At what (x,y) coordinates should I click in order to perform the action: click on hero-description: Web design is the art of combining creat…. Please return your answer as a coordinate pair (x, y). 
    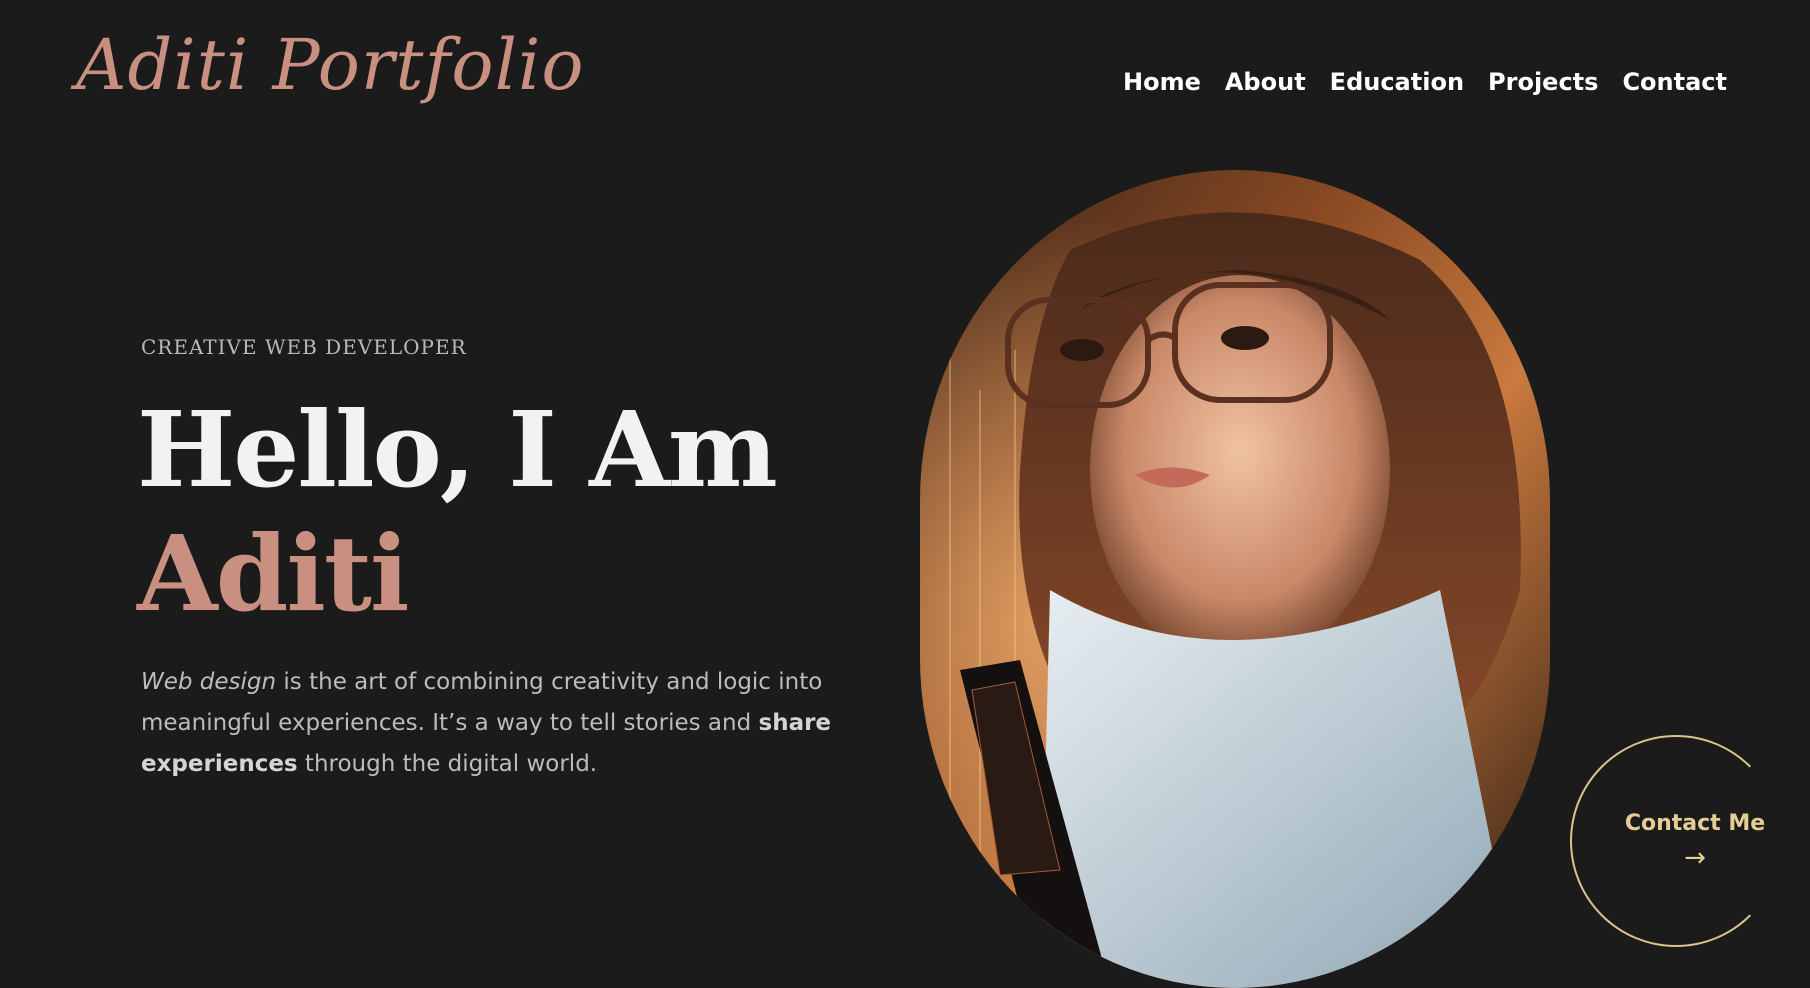
    Looking at the image, I should click on (491, 723).